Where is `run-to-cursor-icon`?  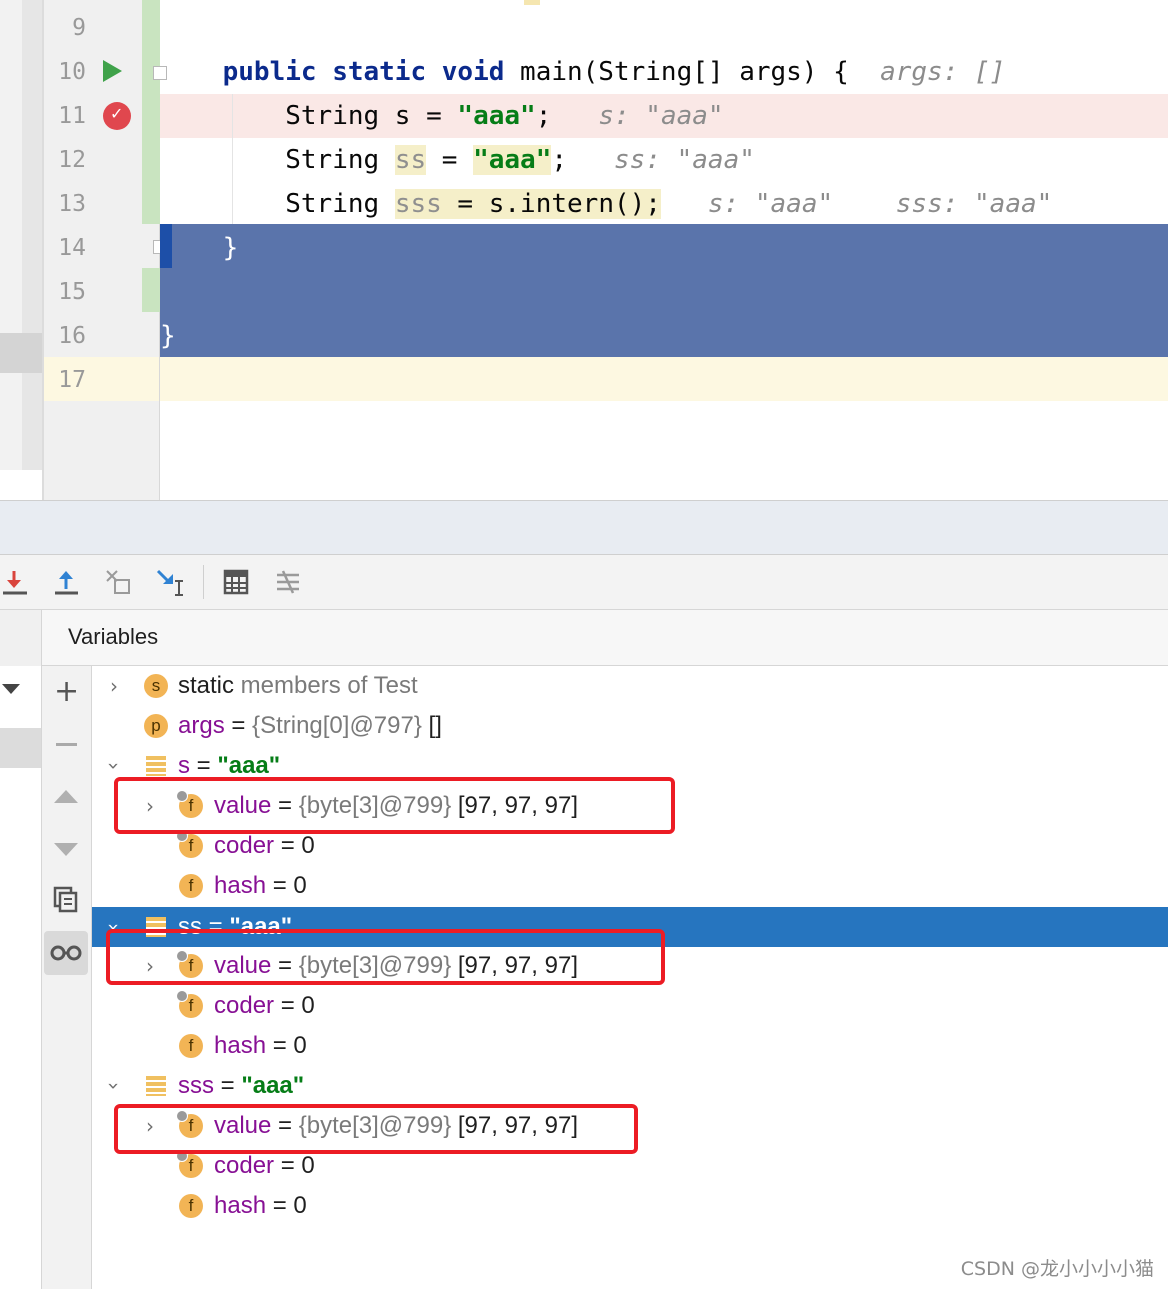
run-to-cursor-icon is located at coordinates (170, 582).